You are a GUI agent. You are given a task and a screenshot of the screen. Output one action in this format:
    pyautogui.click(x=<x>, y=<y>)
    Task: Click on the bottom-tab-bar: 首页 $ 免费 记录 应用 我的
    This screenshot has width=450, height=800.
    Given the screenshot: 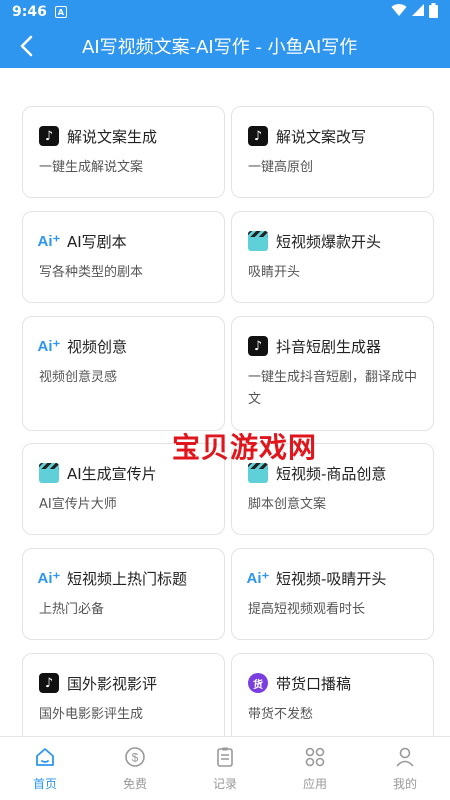 What is the action you would take?
    pyautogui.click(x=225, y=768)
    